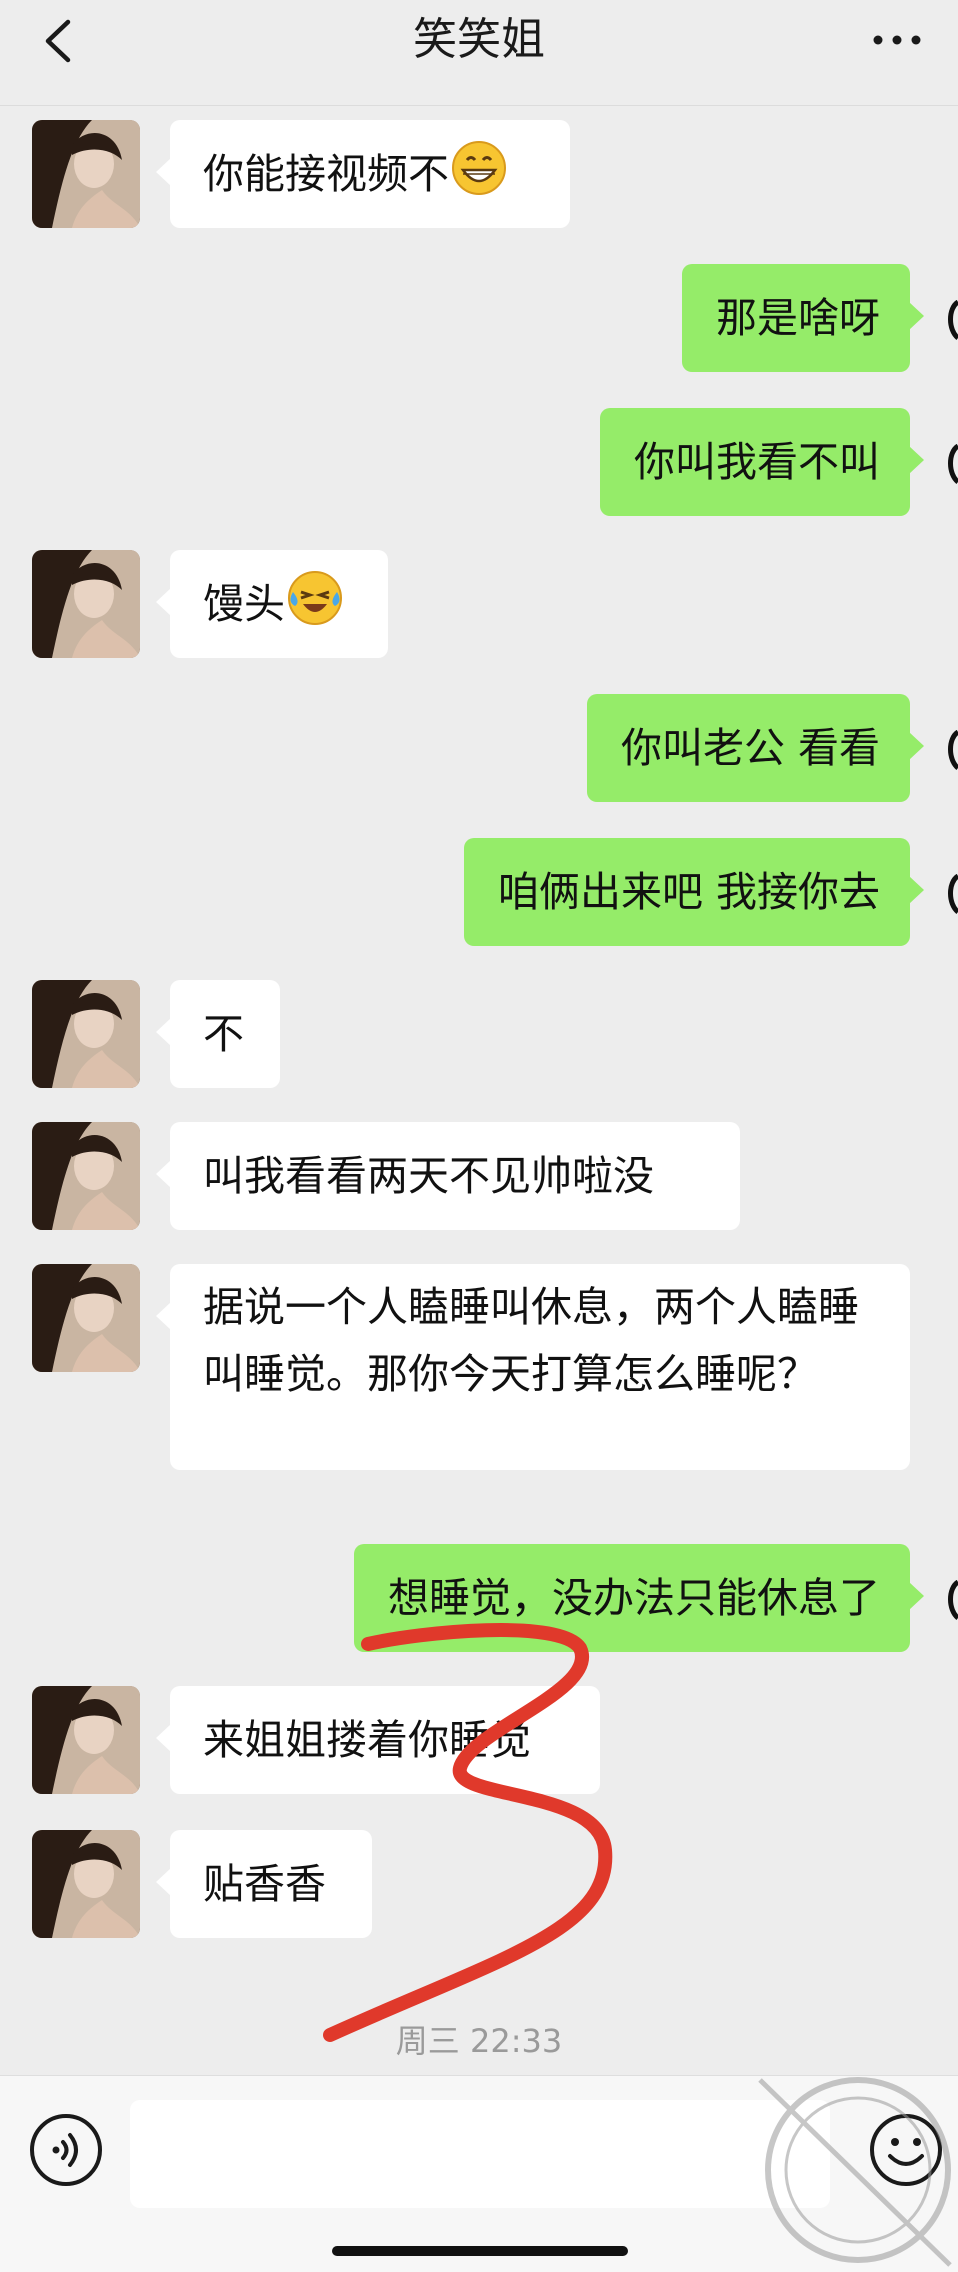 This screenshot has width=958, height=2272. Describe the element at coordinates (480, 2154) in the screenshot. I see `message-input` at that location.